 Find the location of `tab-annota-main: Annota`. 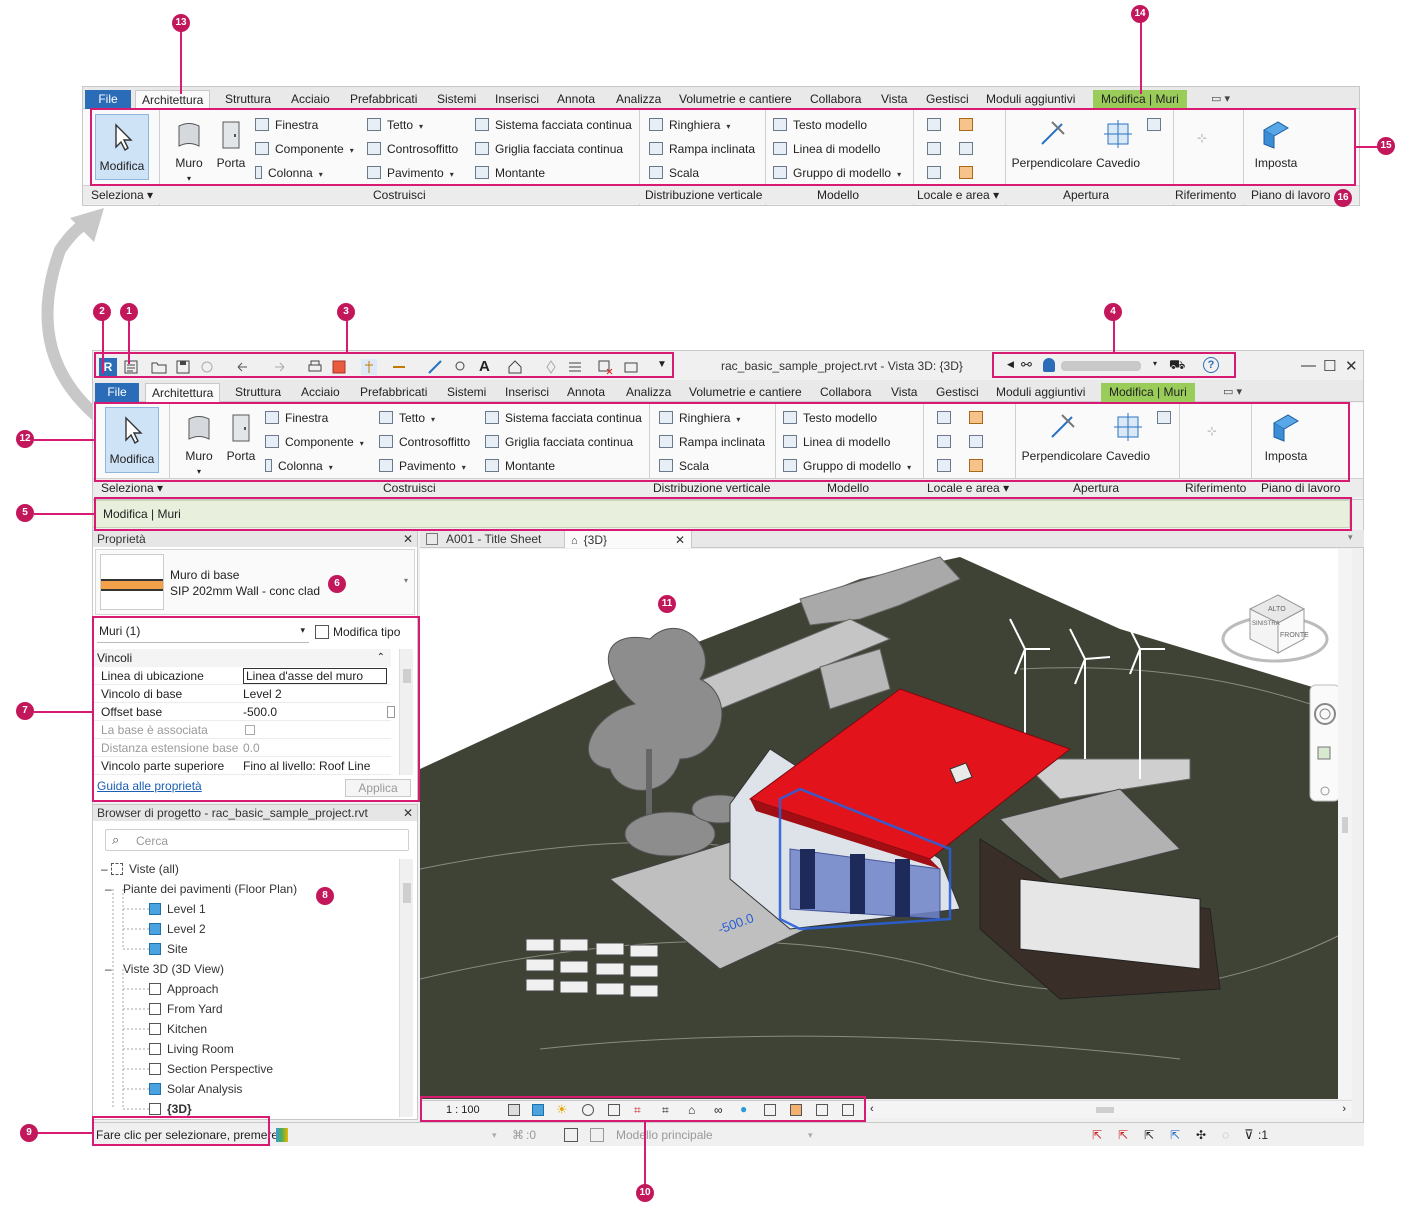

tab-annota-main: Annota is located at coordinates (586, 392).